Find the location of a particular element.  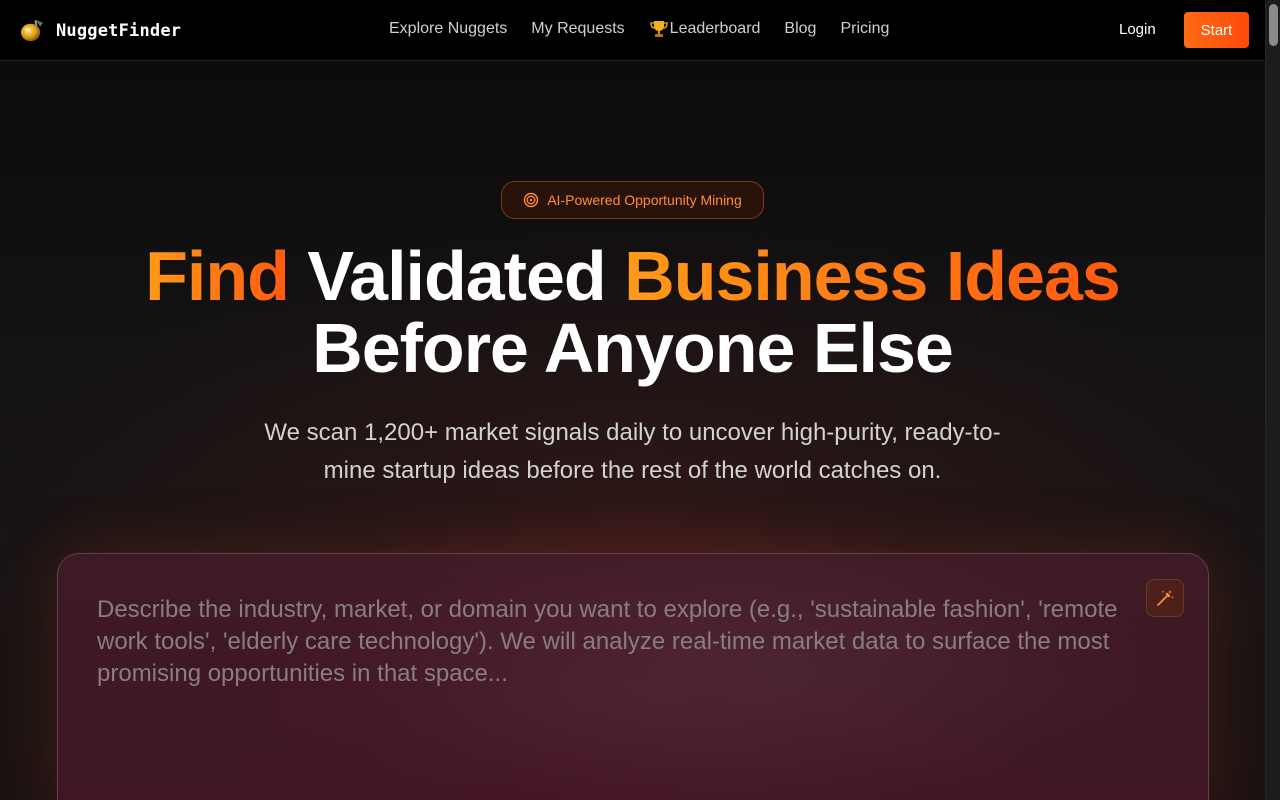

ai-badge: AI-Powered Opportunity Mining is located at coordinates (632, 200).